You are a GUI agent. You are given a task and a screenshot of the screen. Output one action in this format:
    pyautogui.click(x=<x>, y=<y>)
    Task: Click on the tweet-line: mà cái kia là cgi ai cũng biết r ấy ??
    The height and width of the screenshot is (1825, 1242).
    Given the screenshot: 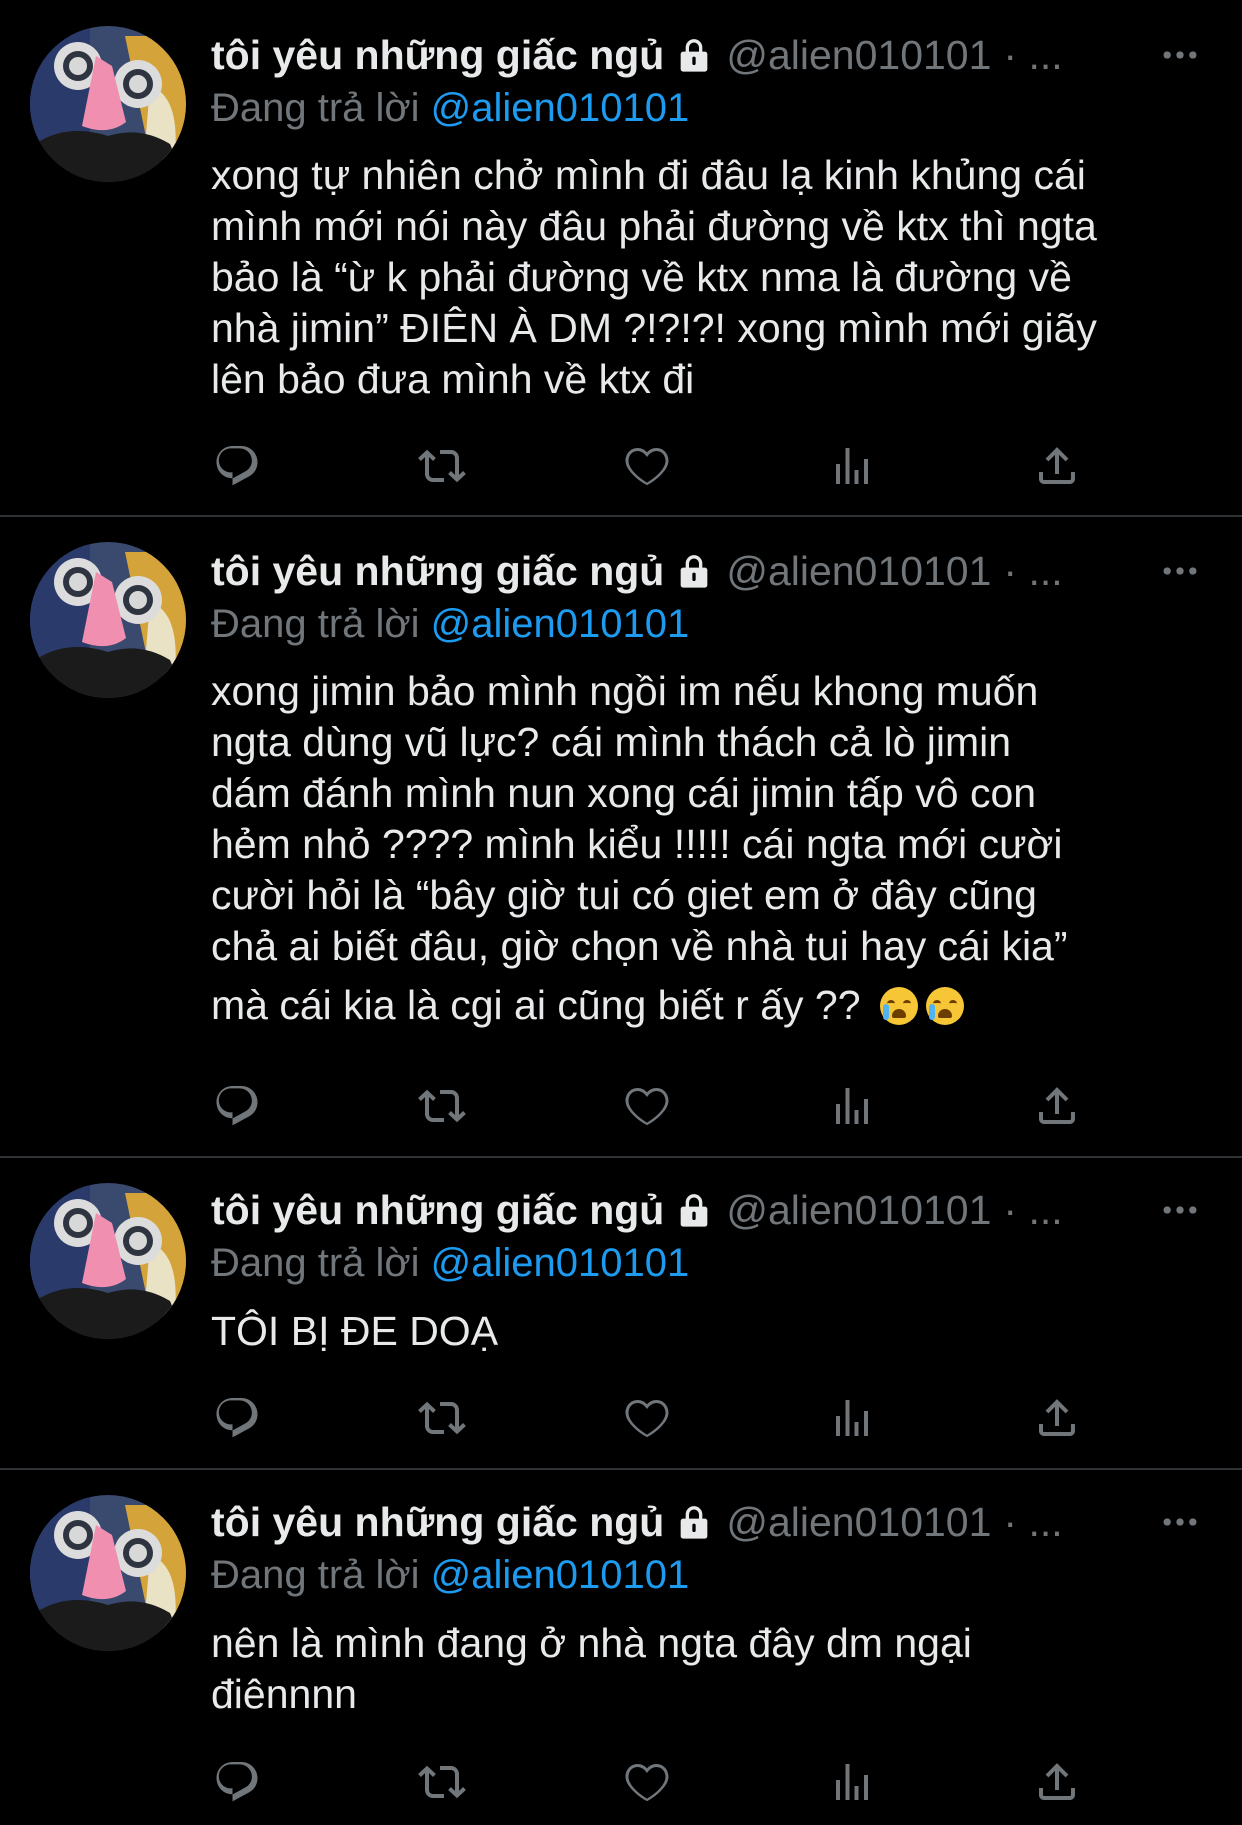 What is the action you would take?
    pyautogui.click(x=536, y=1005)
    